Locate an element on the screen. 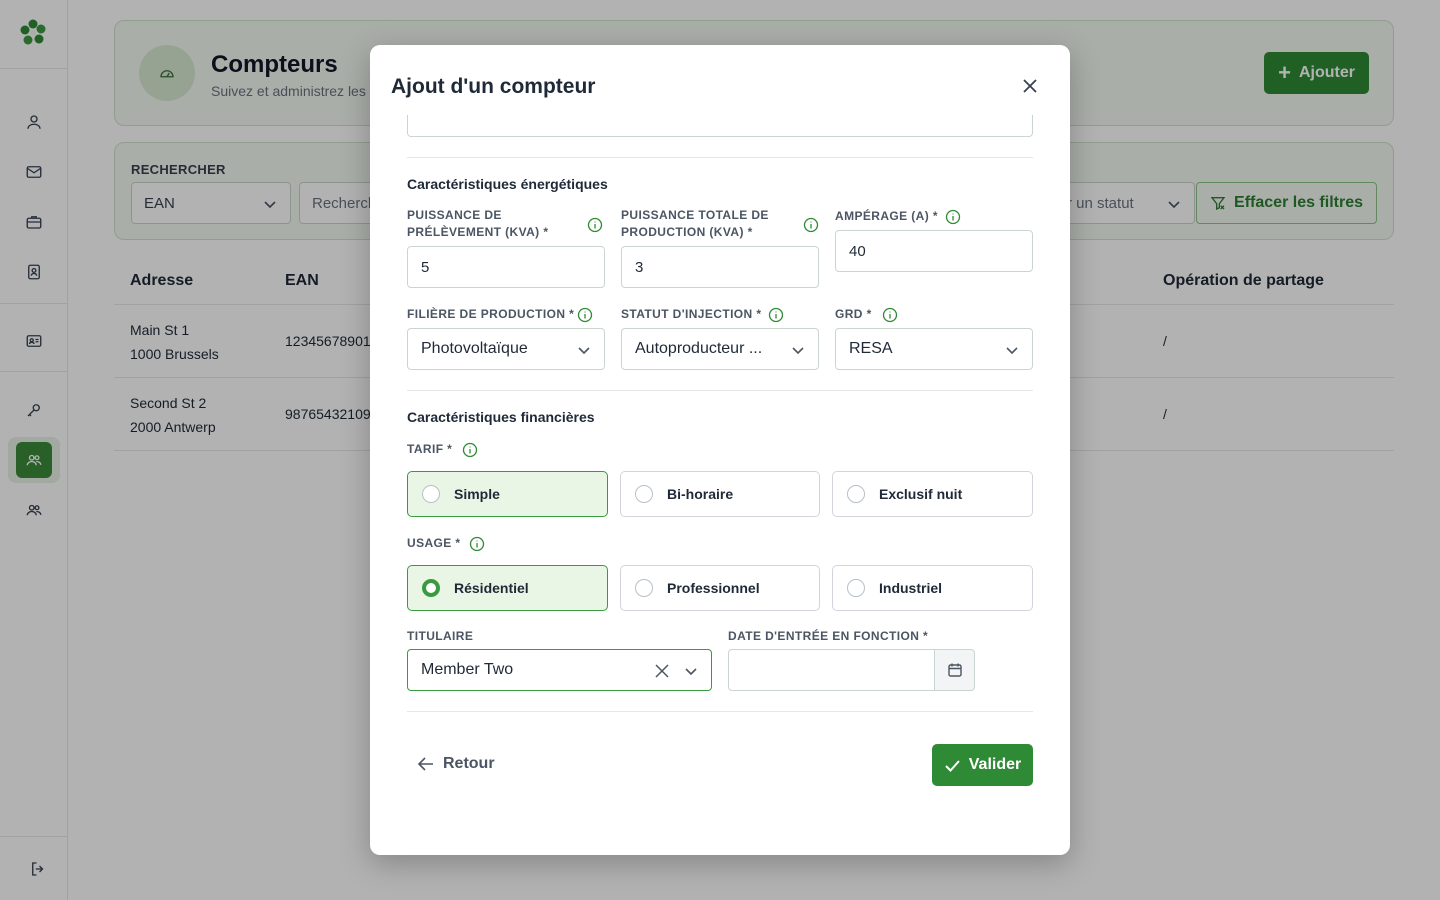 Image resolution: width=1440 pixels, height=900 pixels. date-entree-label: DATE D'ENTRÉE EN FONCTION * is located at coordinates (828, 636).